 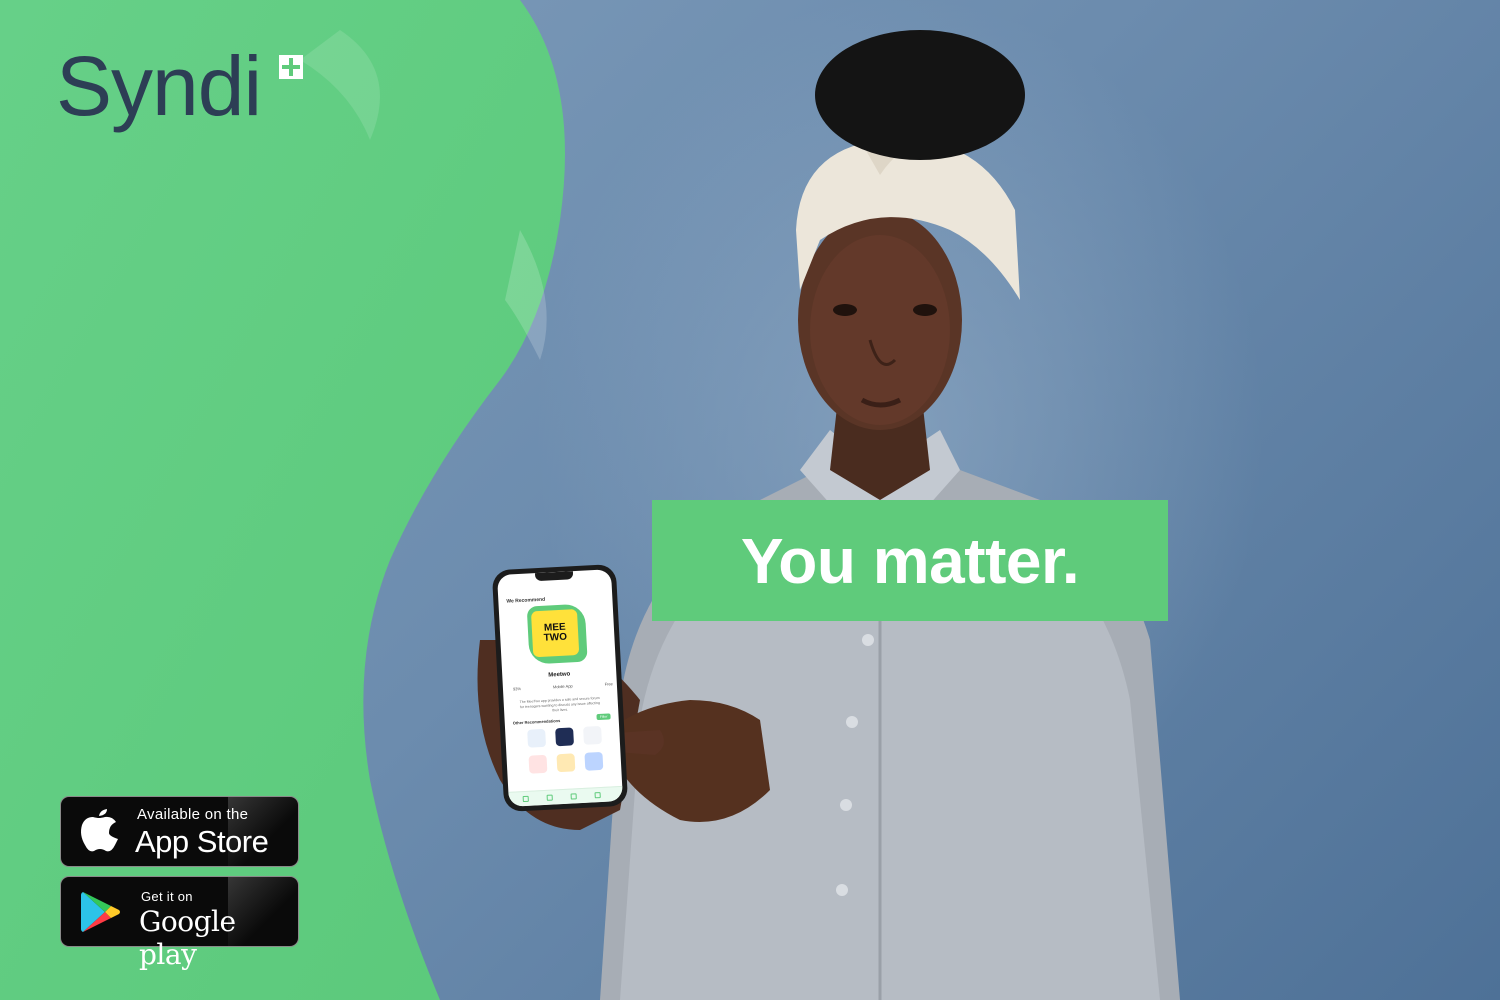 I want to click on app-meta: 93% Mobile App Free, so click(x=563, y=686).